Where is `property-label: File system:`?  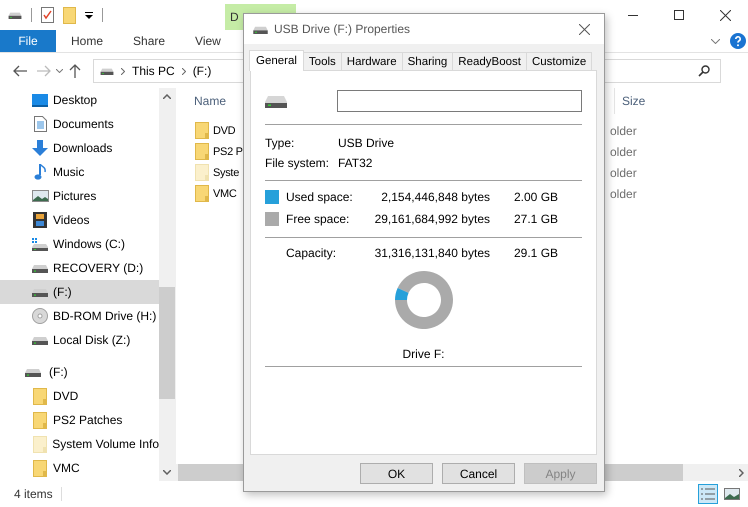 property-label: File system: is located at coordinates (297, 163).